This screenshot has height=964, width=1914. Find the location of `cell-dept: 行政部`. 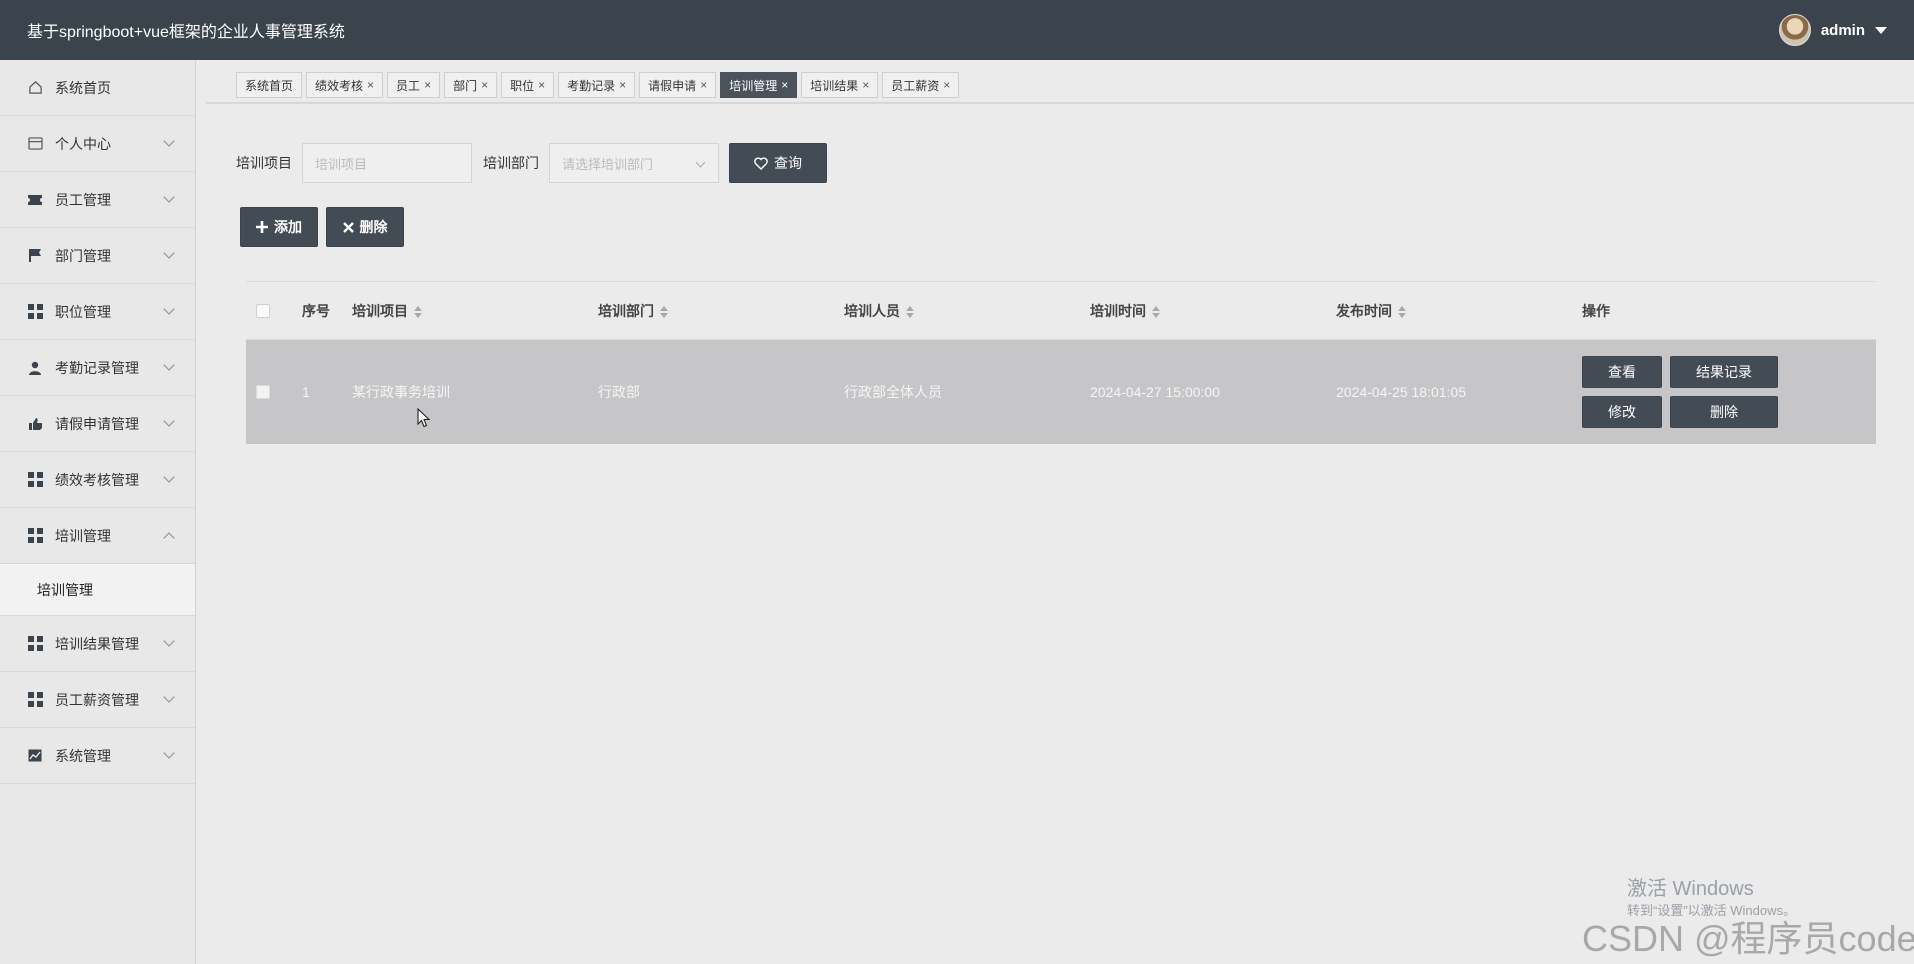

cell-dept: 行政部 is located at coordinates (619, 392).